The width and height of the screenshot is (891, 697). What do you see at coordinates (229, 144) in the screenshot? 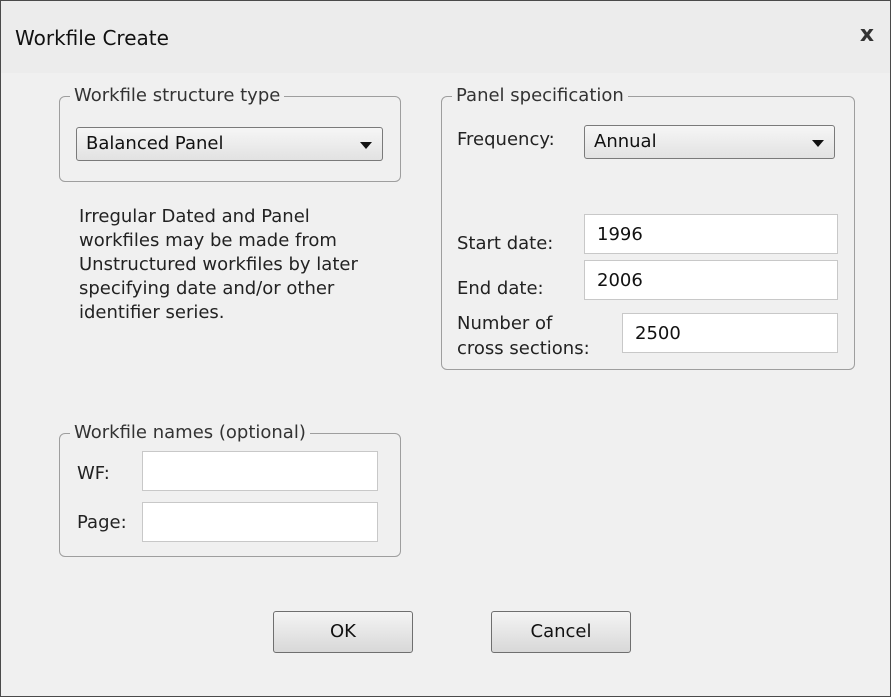
I see `structure-type-dropdown: Balanced Panel` at bounding box center [229, 144].